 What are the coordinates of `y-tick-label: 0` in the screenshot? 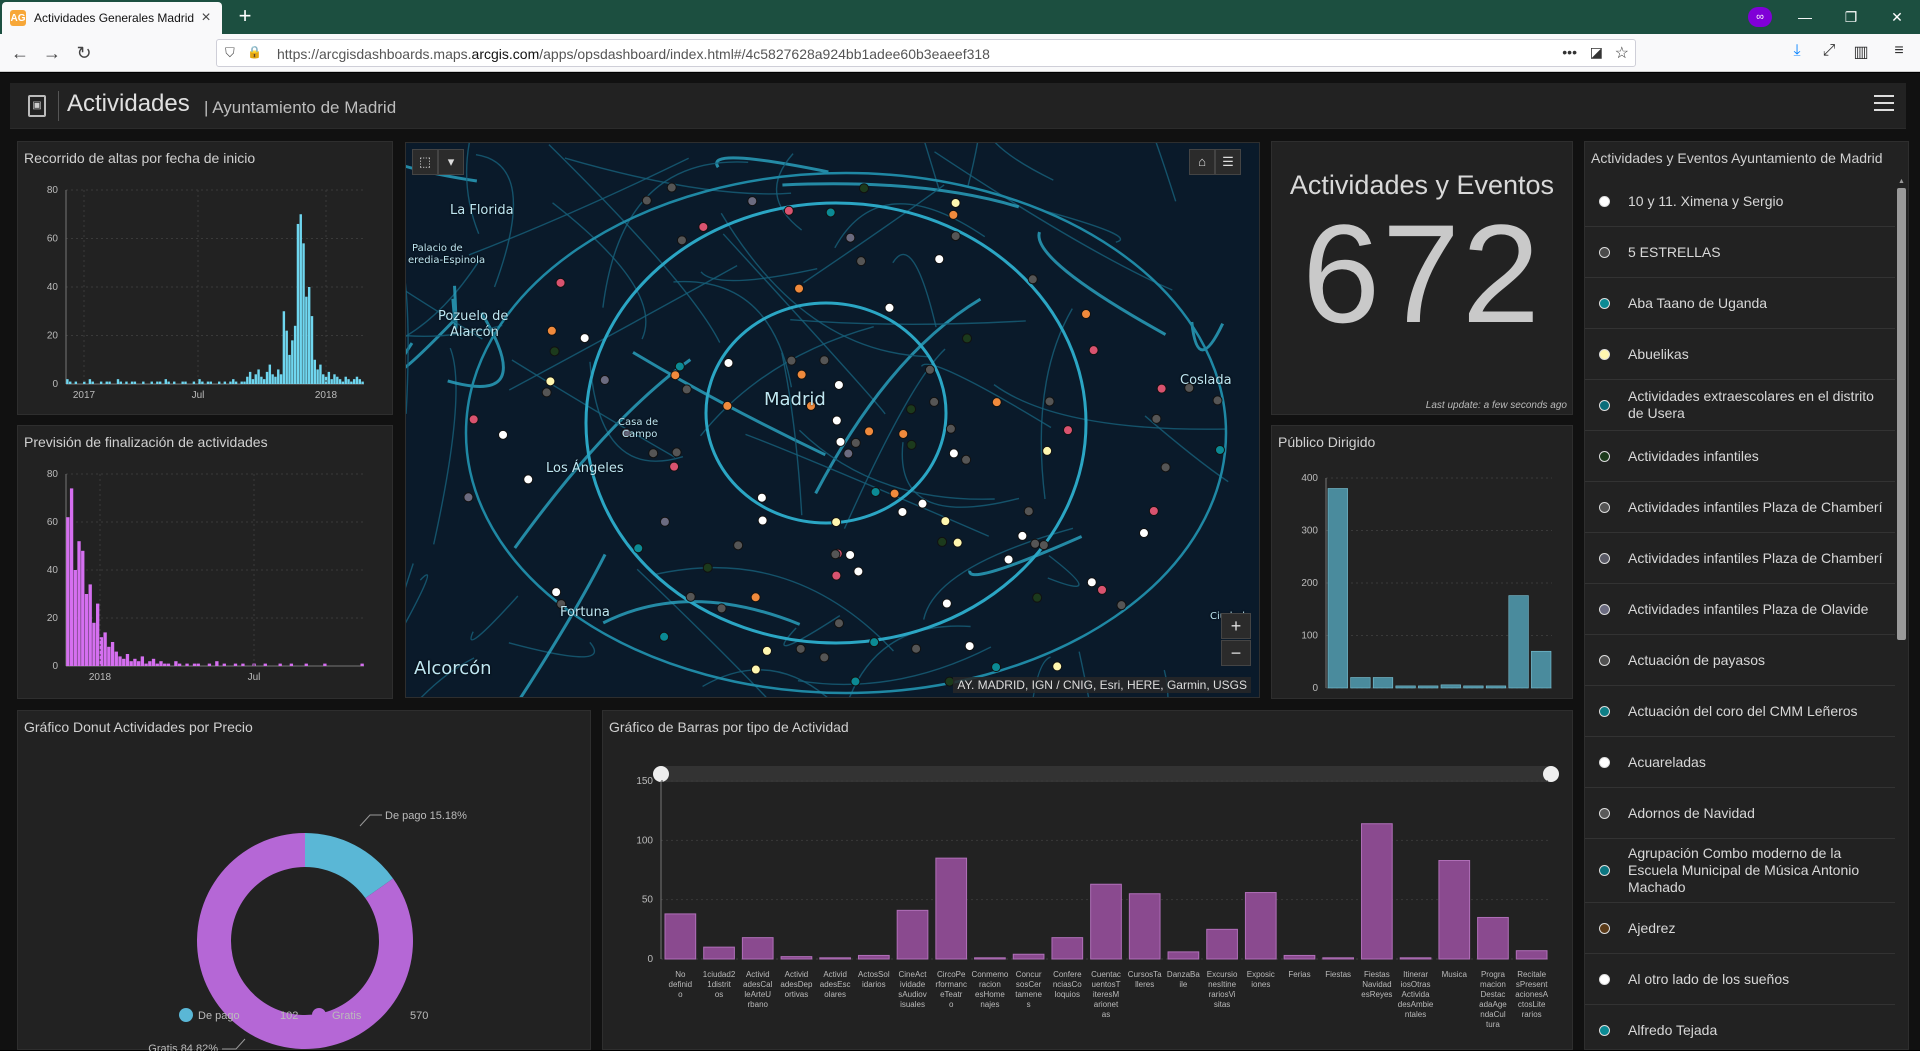 It's located at (650, 959).